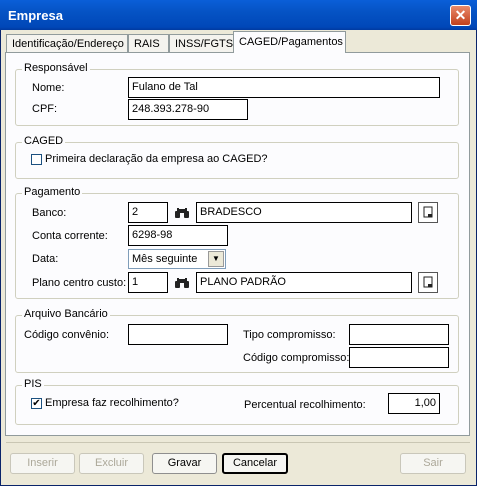 This screenshot has height=486, width=477. I want to click on group-responsavel-legend: Responsável, so click(56, 68).